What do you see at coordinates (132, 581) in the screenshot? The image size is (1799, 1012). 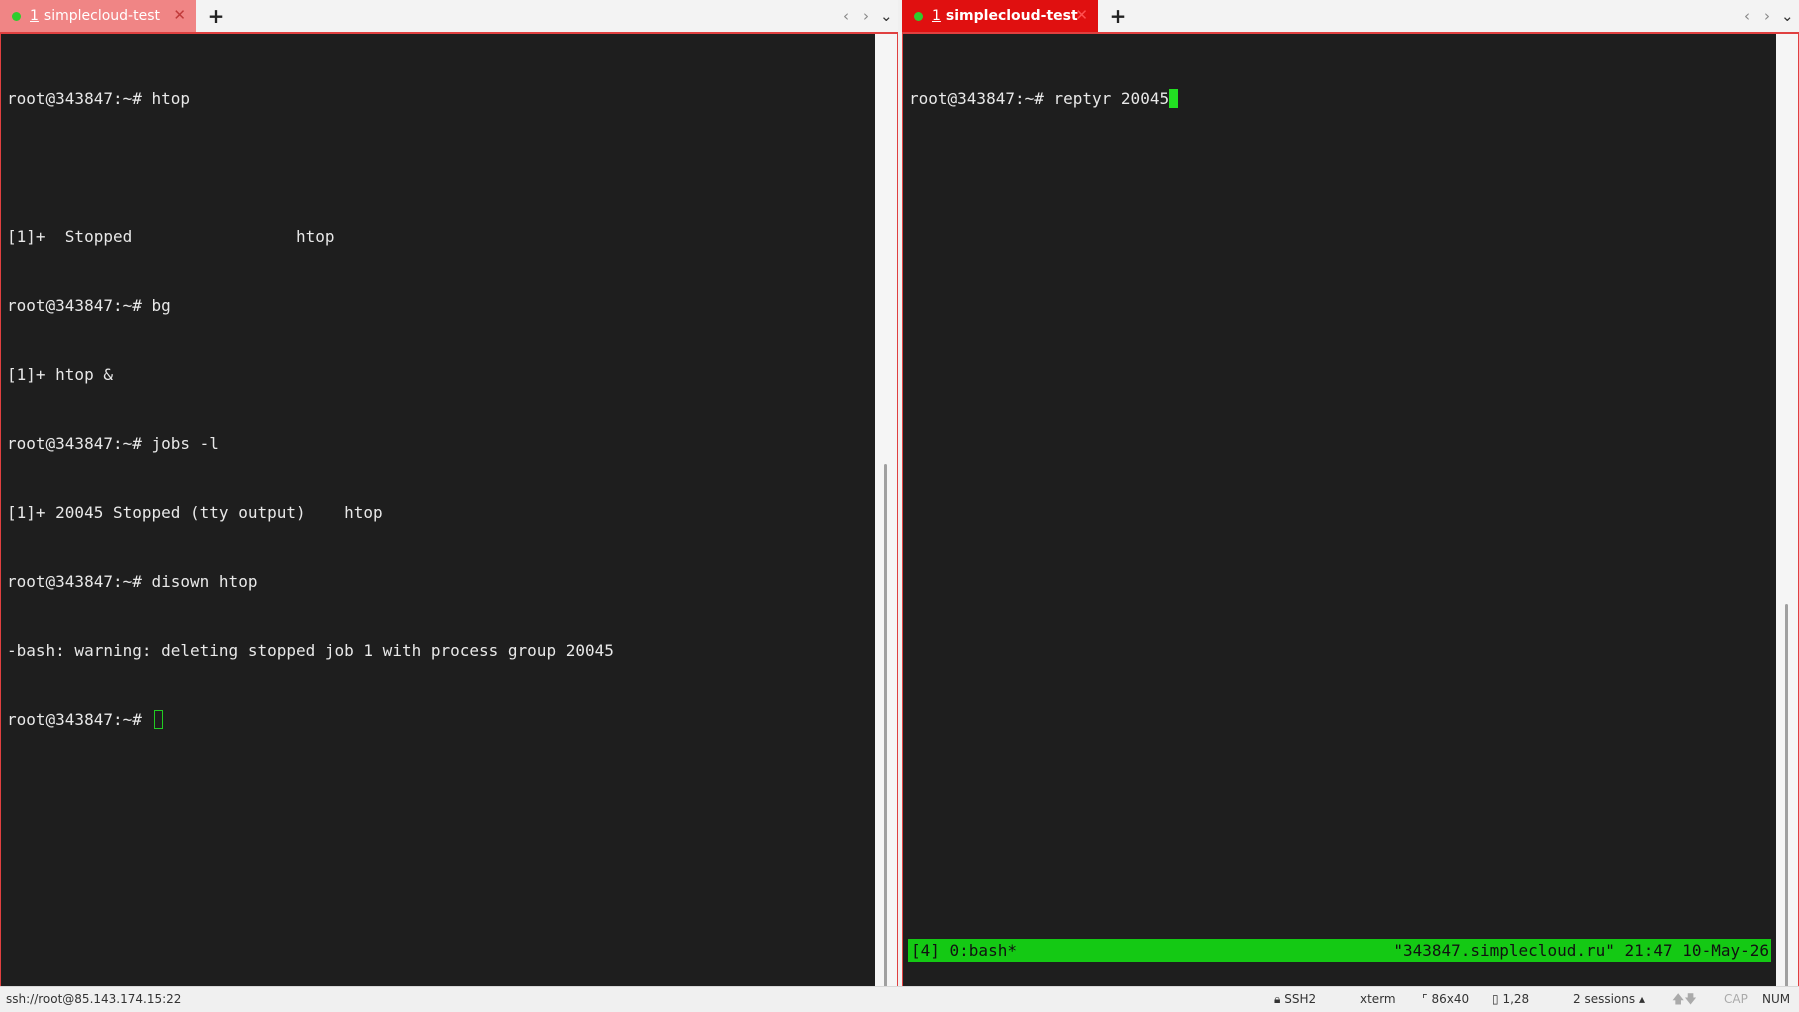 I see `terminal-line: root@343847:~# disown htop` at bounding box center [132, 581].